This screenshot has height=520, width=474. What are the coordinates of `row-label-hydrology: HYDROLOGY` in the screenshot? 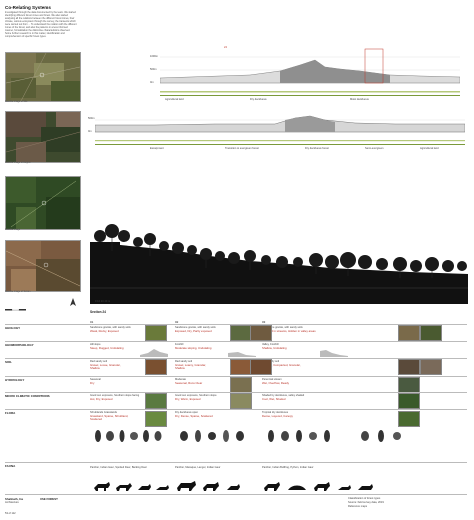 It's located at (15, 380).